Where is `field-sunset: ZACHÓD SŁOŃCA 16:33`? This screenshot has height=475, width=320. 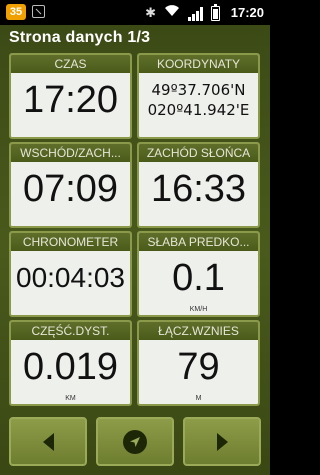
field-sunset: ZACHÓD SŁOŃCA 16:33 is located at coordinates (198, 185).